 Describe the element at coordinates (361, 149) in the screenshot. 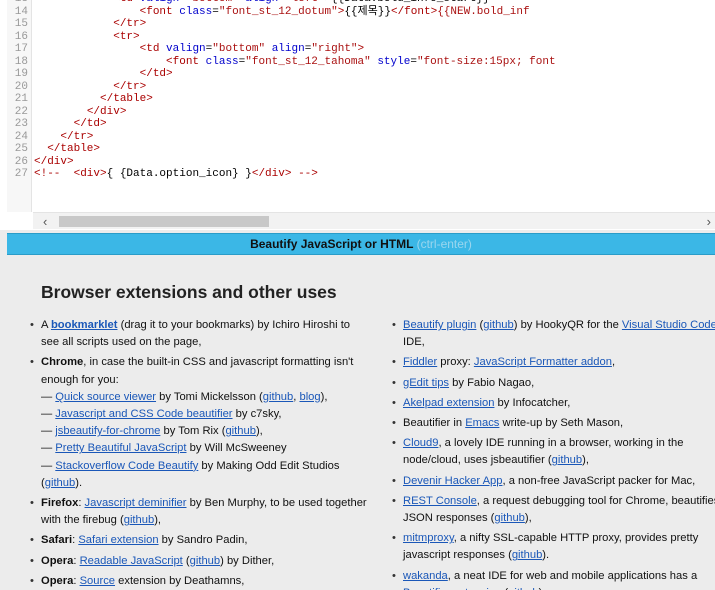

I see `code-line: 25 </table>` at that location.